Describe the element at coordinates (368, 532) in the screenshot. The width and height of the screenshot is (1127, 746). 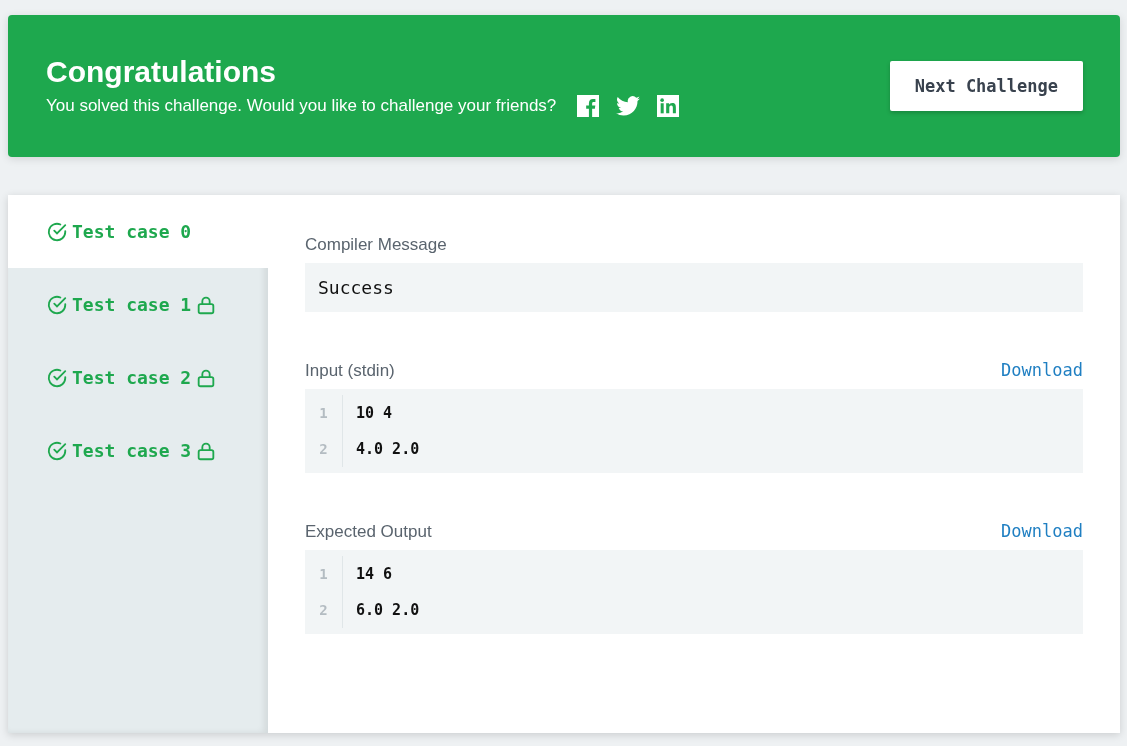
I see `section-label: Expected Output` at that location.